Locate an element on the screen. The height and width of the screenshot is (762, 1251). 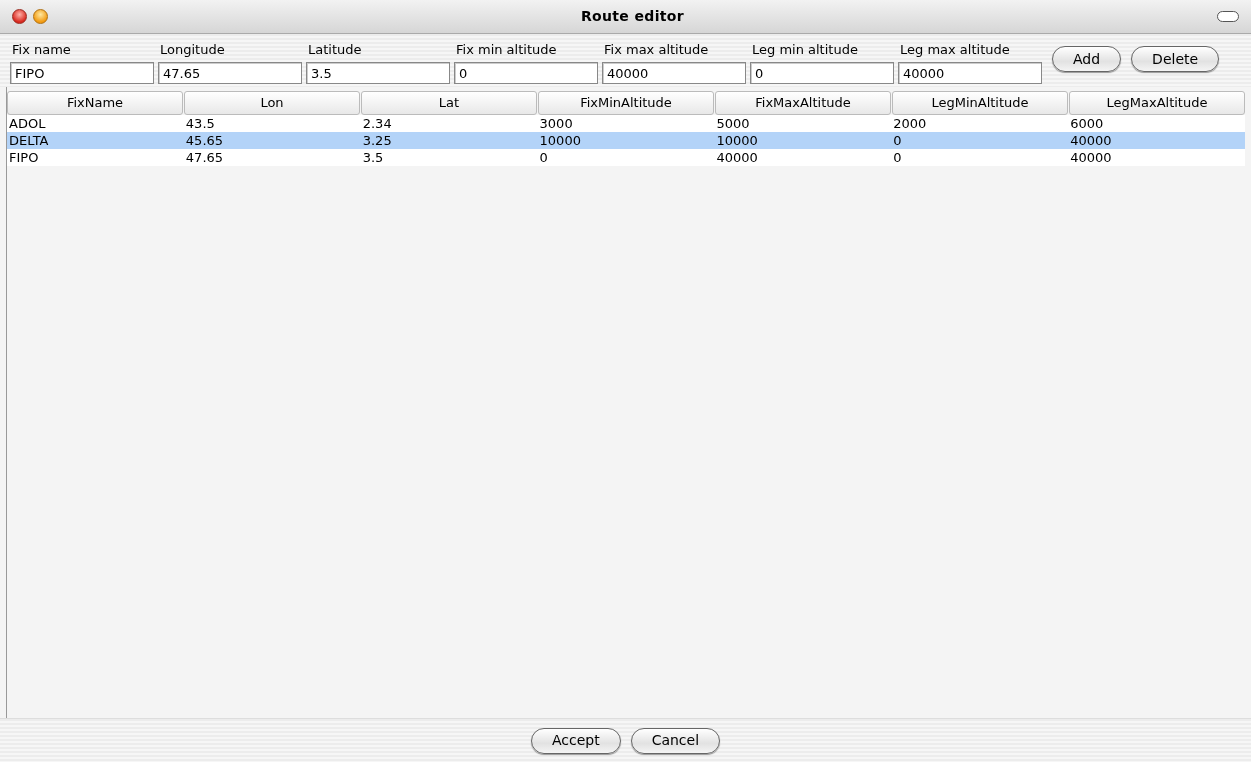
accept-button: Accept is located at coordinates (575, 740).